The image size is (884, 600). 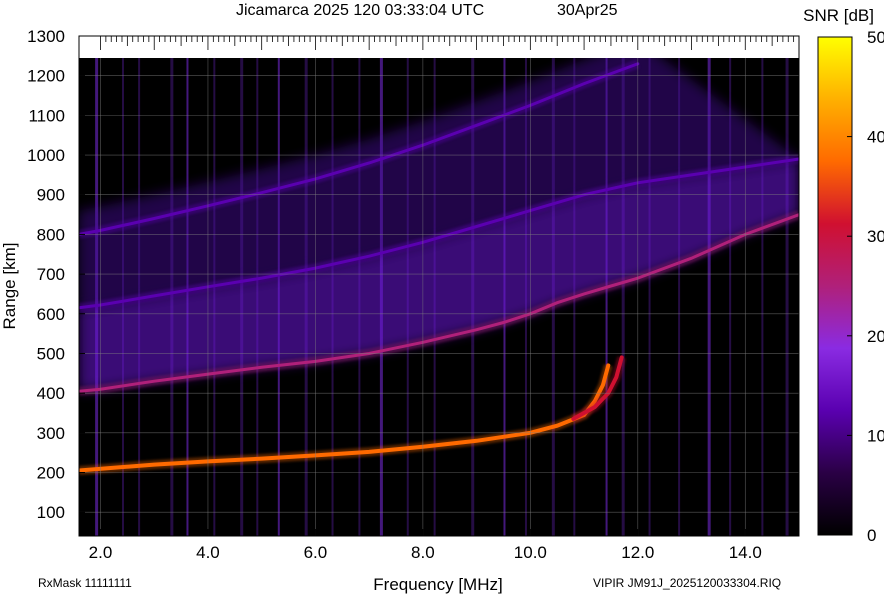 I want to click on y-tick-label: 500, so click(x=51, y=353).